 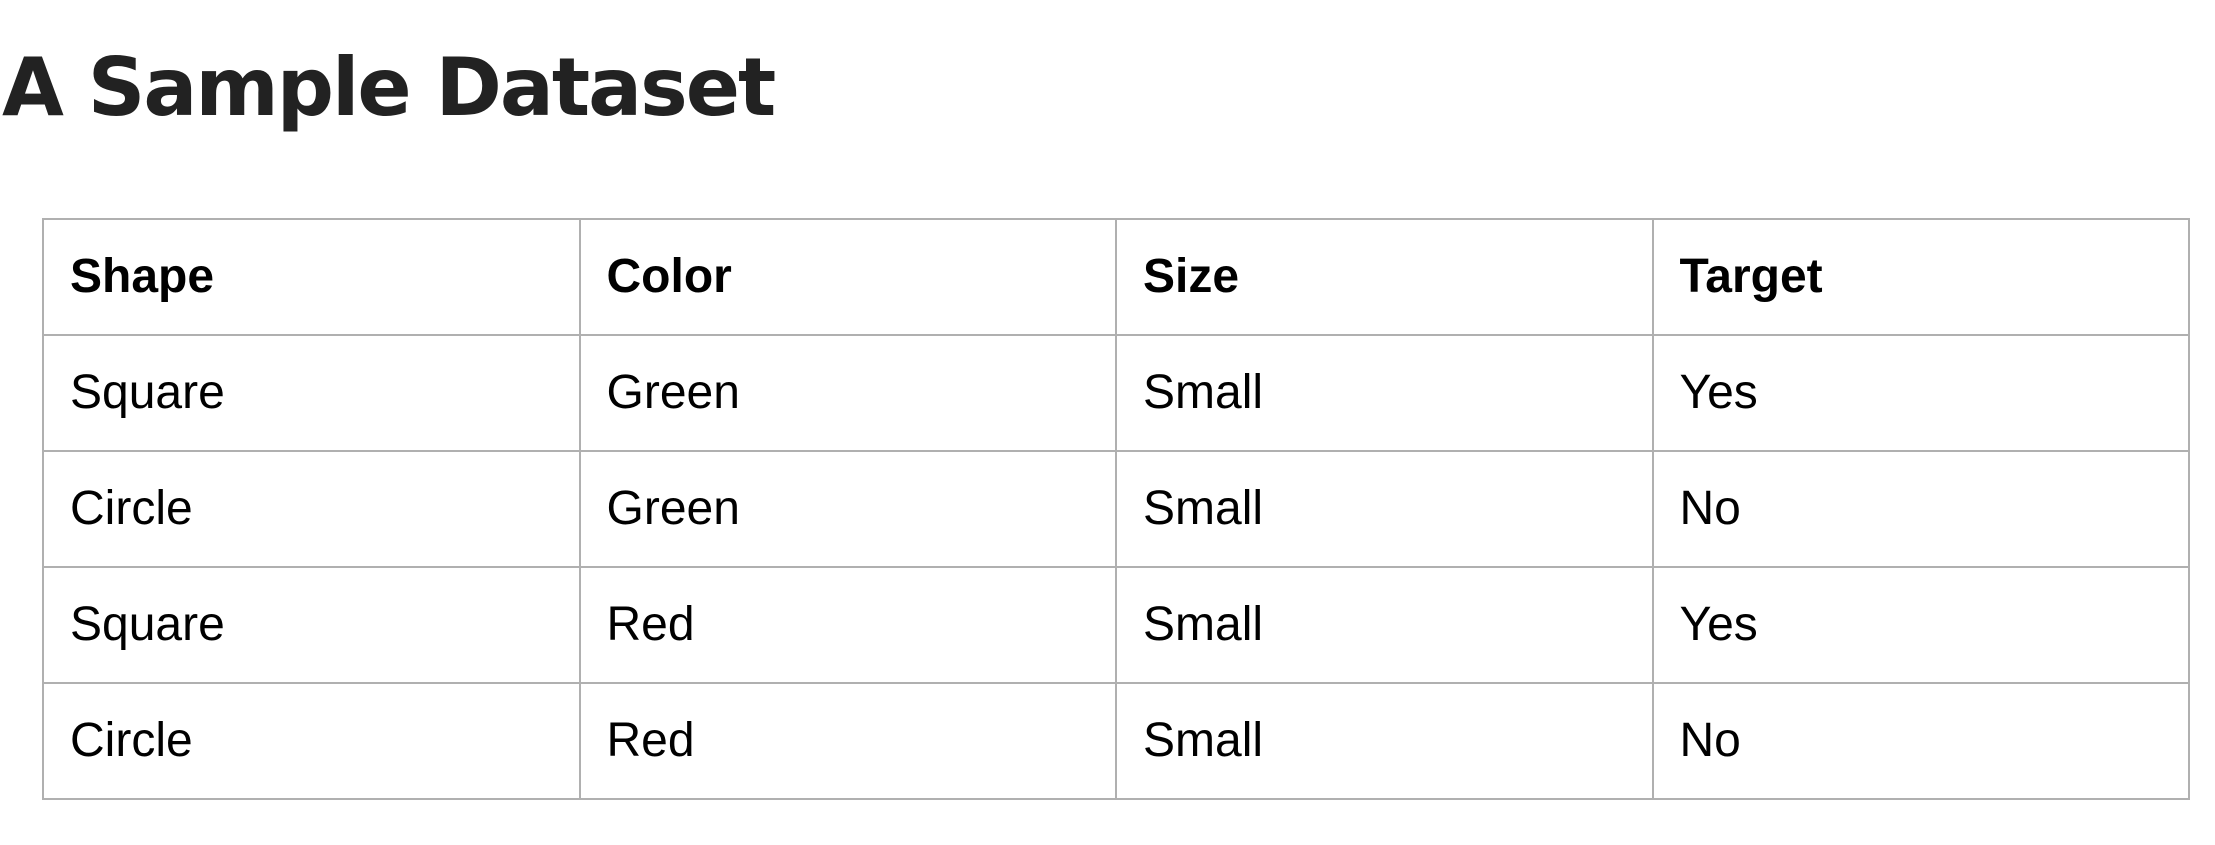 I want to click on page-title: A Sample Dataset, so click(x=389, y=87).